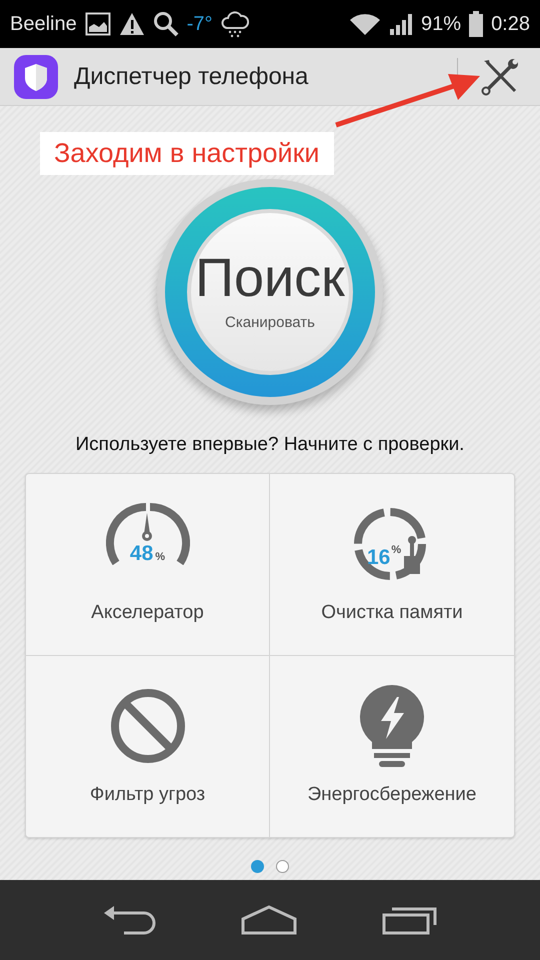  I want to click on temperature: -7°, so click(199, 24).